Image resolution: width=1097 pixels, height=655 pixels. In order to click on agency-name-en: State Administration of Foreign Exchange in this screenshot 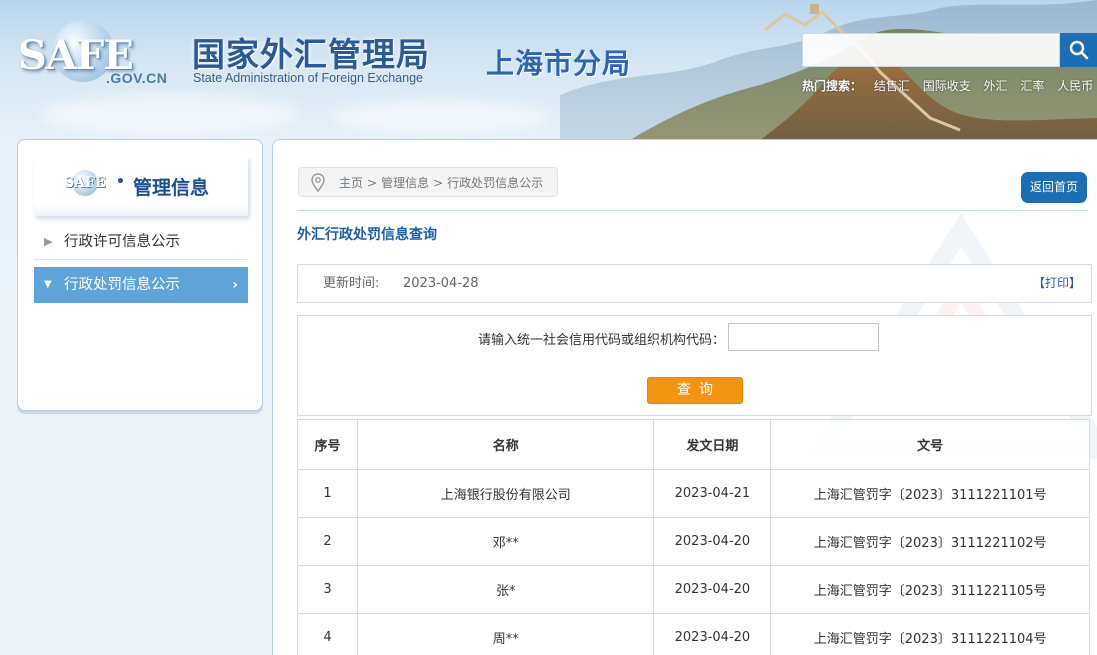, I will do `click(308, 78)`.